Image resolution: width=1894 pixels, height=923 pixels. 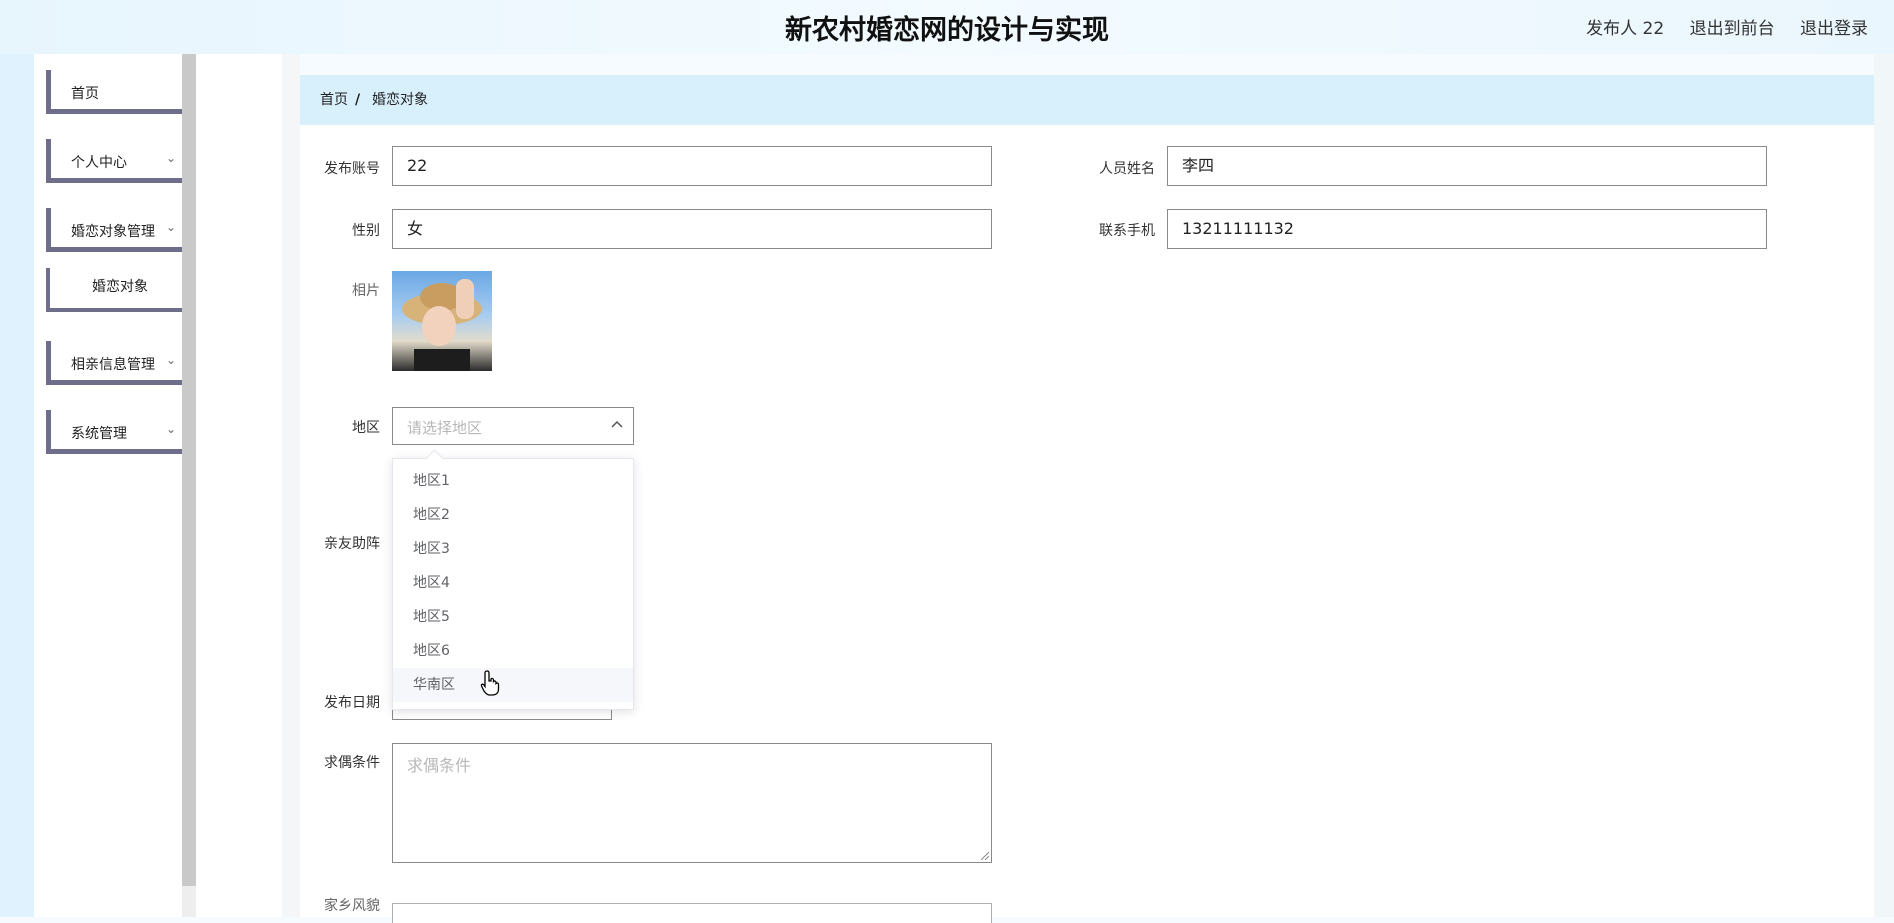 I want to click on sidebar-item-partner-management: 婚恋对象管理 ⌄, so click(x=118, y=230).